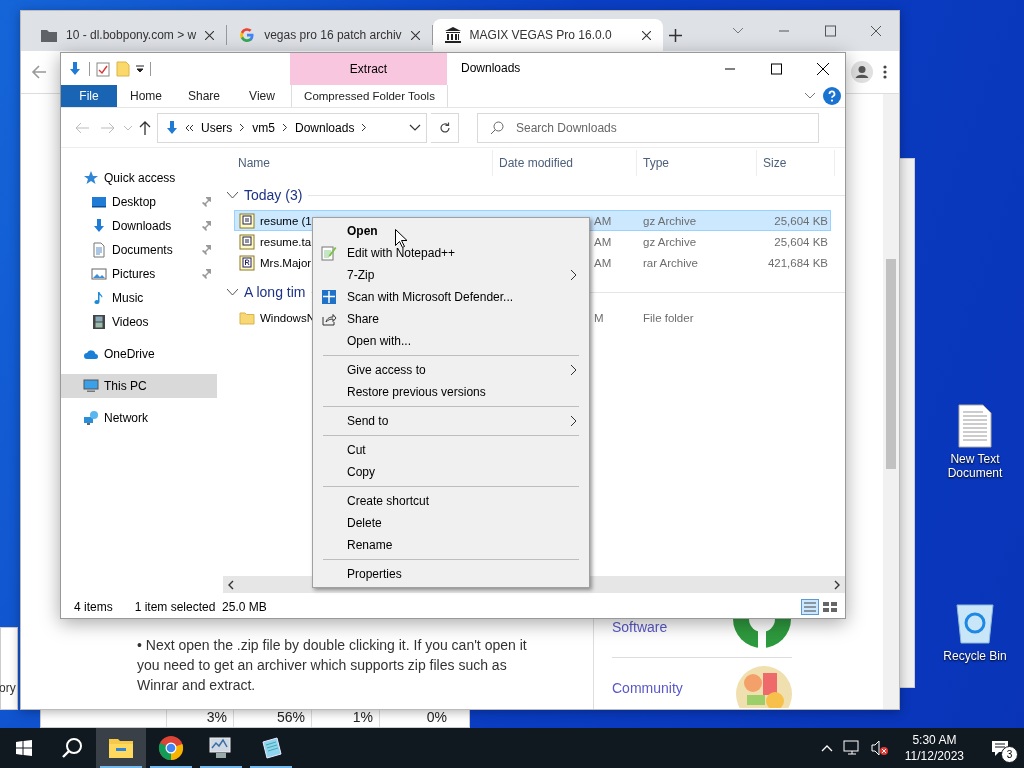  I want to click on tab-label: ory, so click(8, 688).